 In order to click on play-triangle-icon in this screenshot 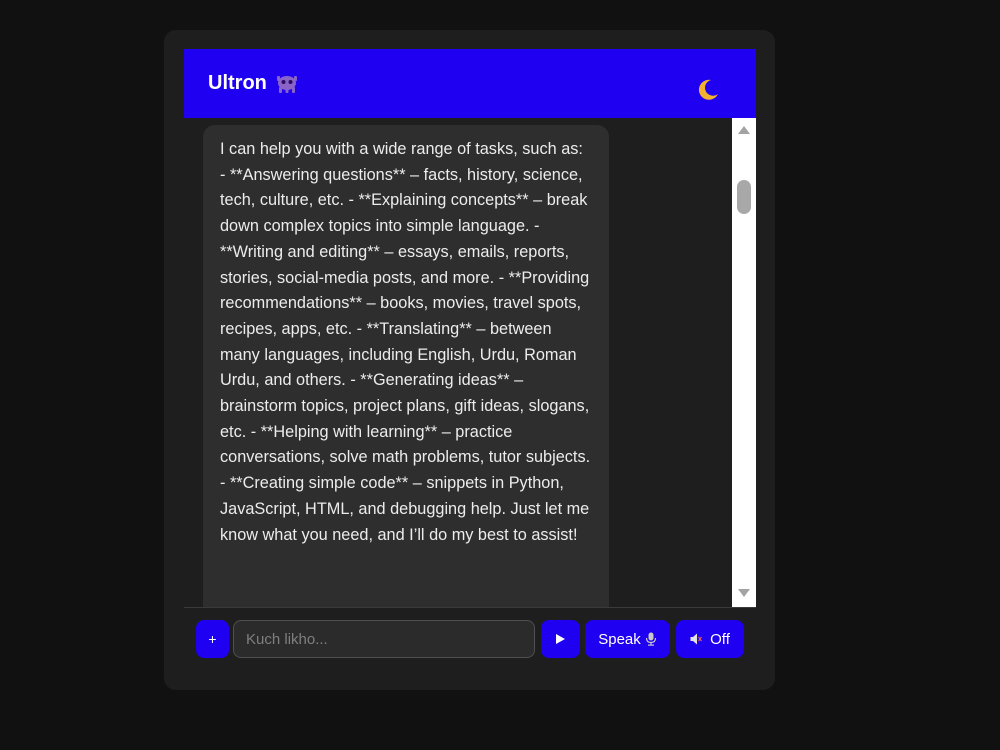, I will do `click(560, 639)`.